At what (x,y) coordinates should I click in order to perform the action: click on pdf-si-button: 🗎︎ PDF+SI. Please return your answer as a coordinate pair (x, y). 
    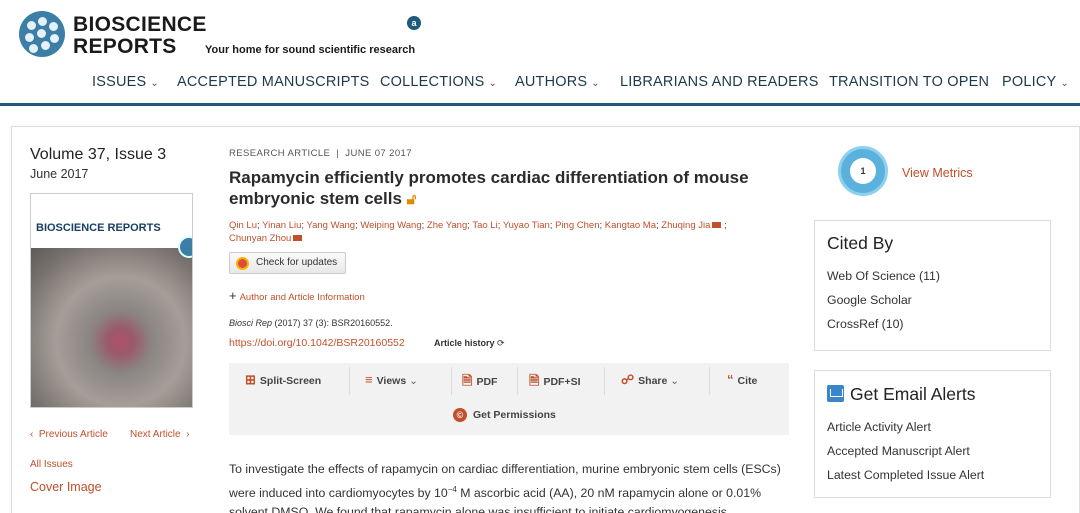
    Looking at the image, I should click on (555, 383).